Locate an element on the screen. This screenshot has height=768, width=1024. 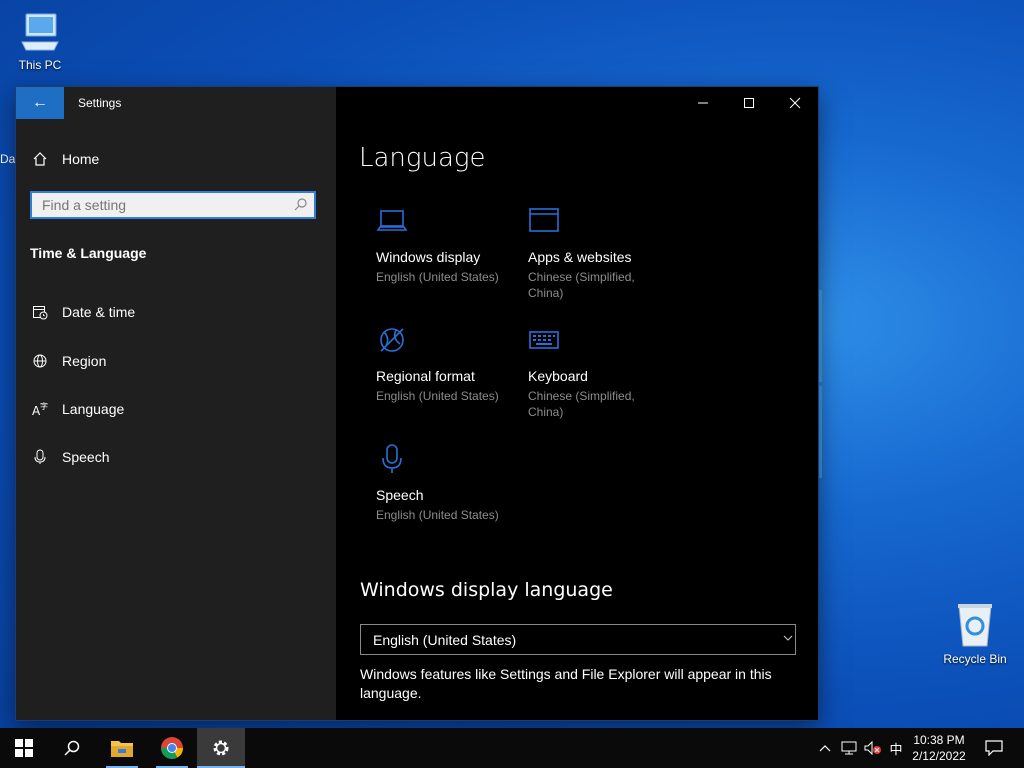
sidebar-item-label: Date & time is located at coordinates (99, 312).